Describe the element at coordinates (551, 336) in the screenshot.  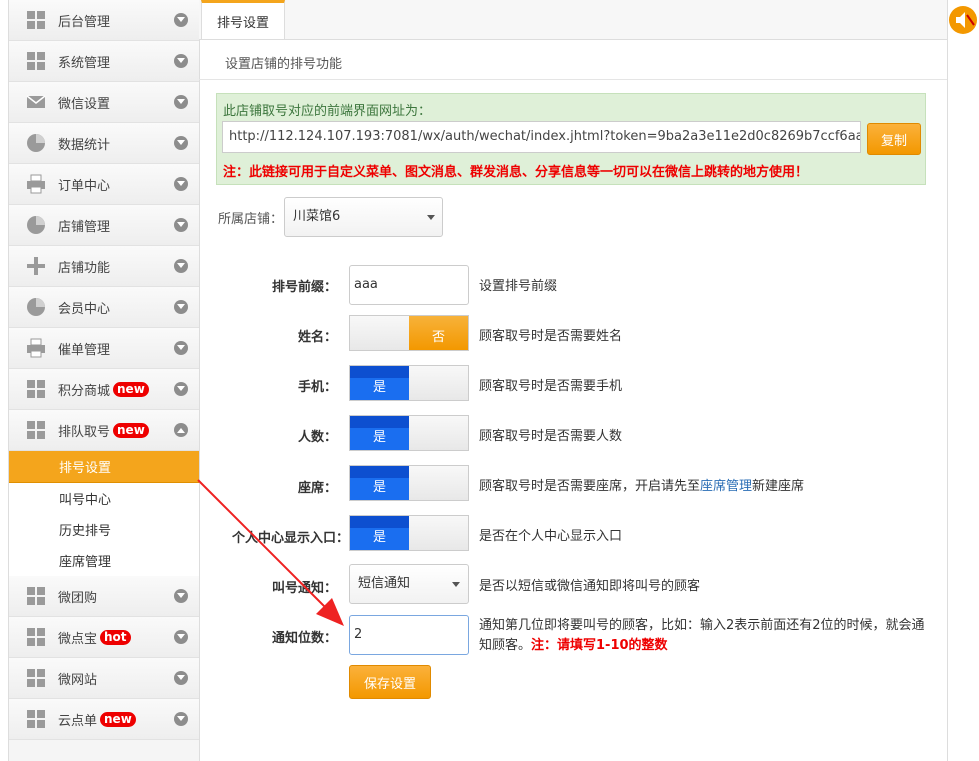
I see `name-desc: 顾客取号时是否需要姓名` at that location.